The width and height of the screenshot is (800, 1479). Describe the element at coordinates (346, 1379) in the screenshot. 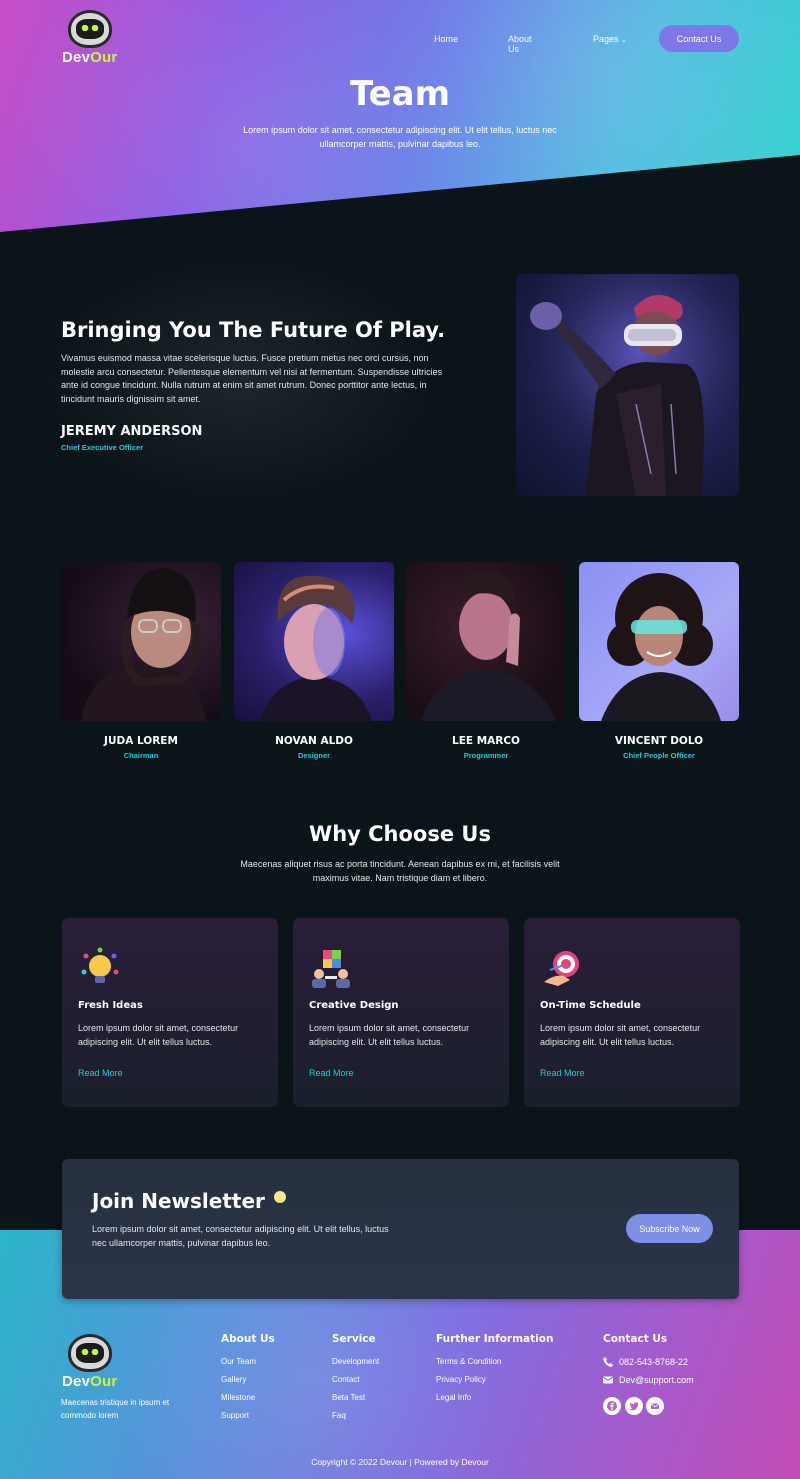

I see `footer-link-contact: Contact` at that location.